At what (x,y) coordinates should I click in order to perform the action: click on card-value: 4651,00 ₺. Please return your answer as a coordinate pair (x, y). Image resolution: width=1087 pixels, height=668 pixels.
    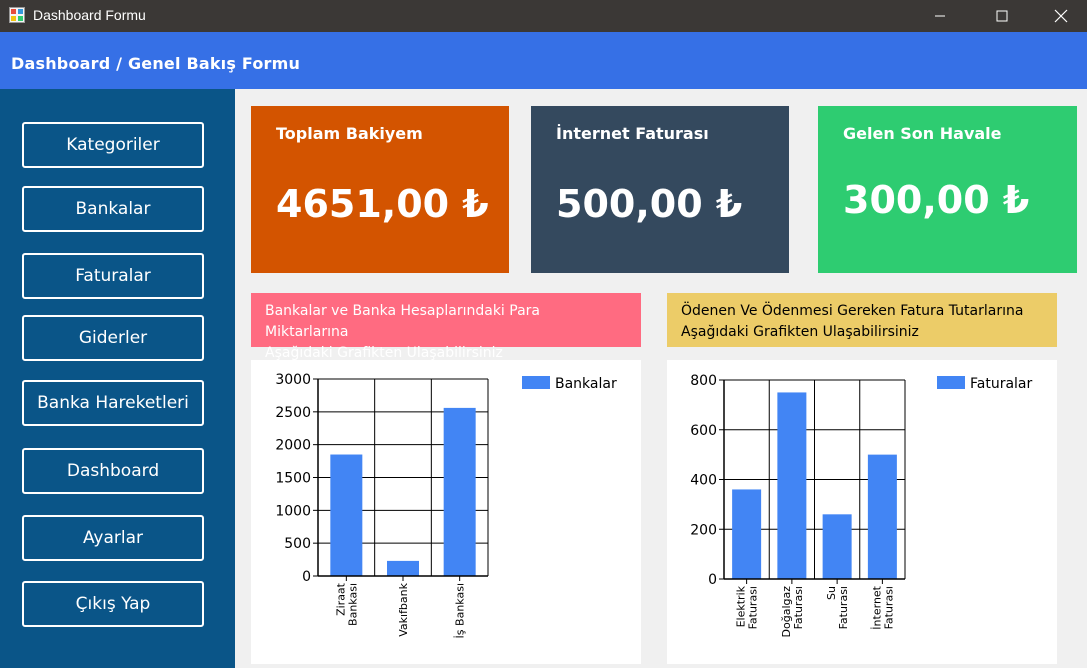
    Looking at the image, I should click on (382, 204).